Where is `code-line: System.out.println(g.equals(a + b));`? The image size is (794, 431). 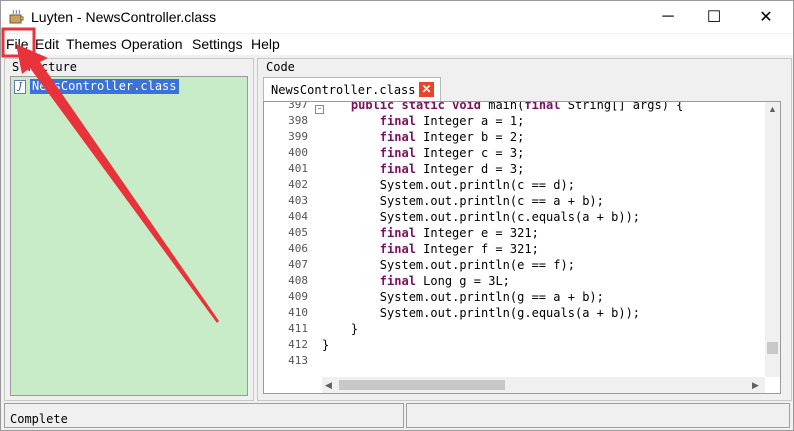 code-line: System.out.println(g.equals(a + b)); is located at coordinates (510, 313).